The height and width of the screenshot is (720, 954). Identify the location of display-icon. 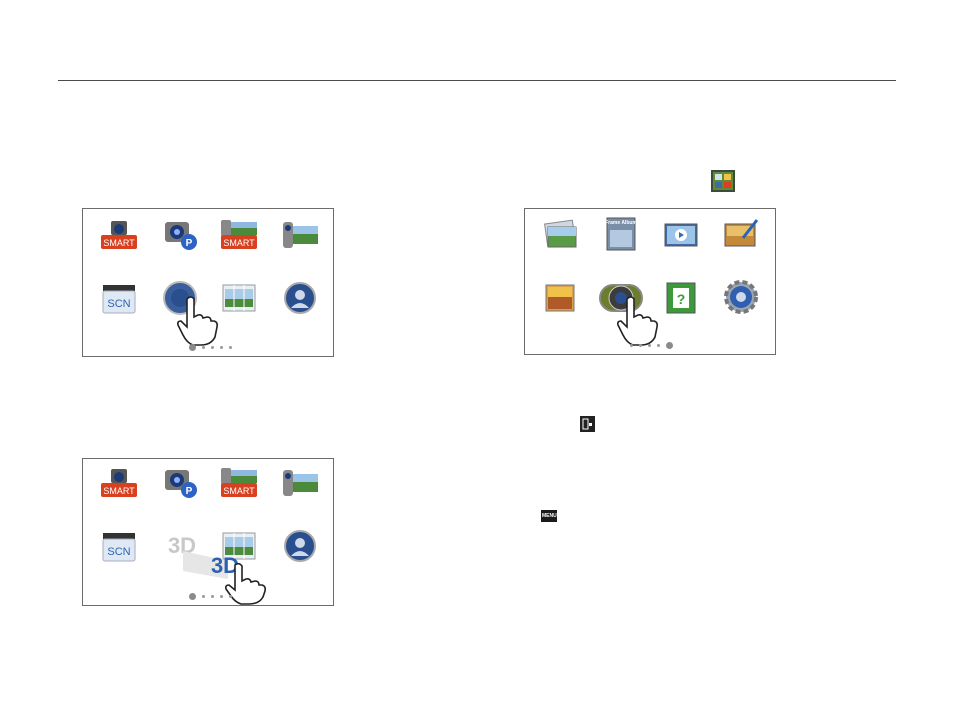
(587, 426).